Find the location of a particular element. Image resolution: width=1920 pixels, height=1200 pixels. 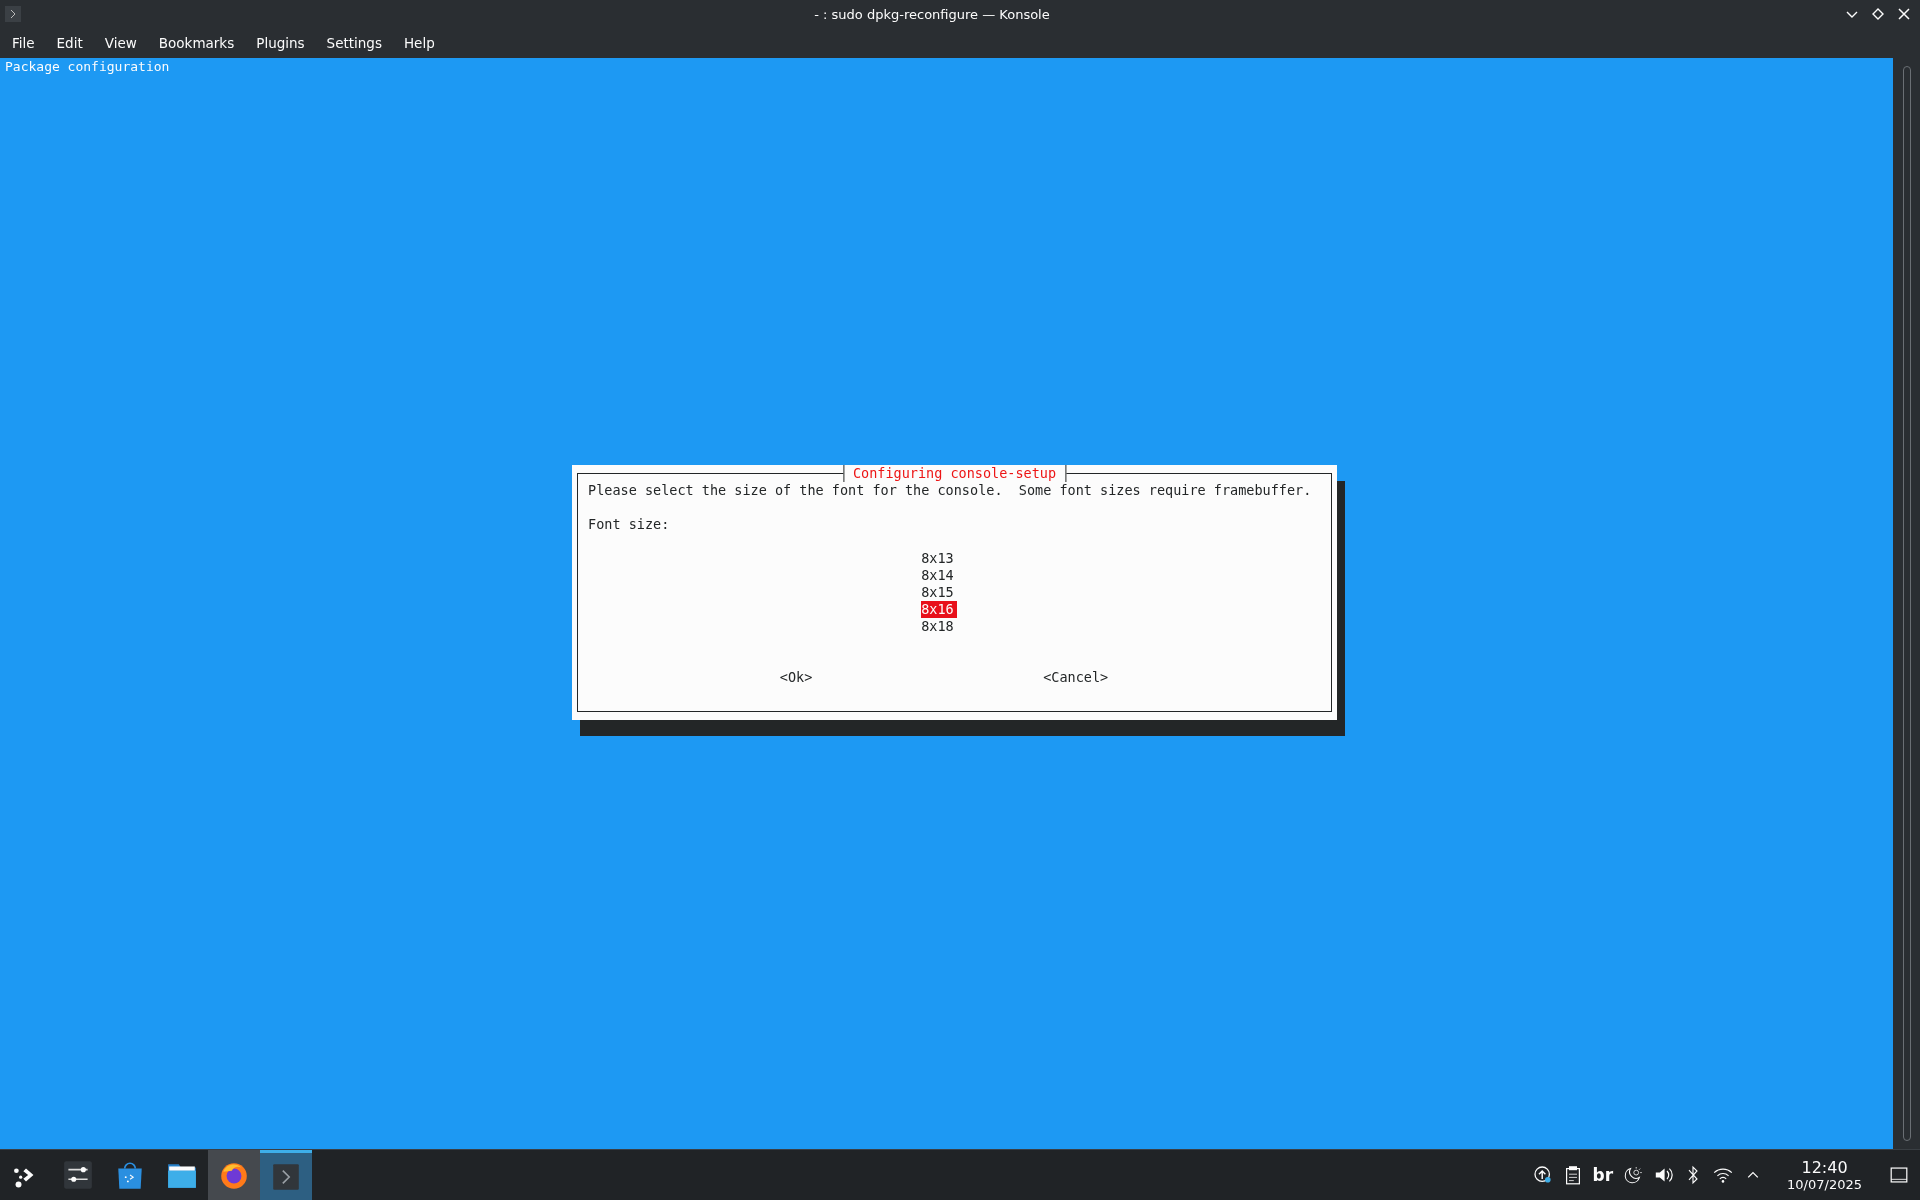

menu-item: Edit is located at coordinates (69, 43).